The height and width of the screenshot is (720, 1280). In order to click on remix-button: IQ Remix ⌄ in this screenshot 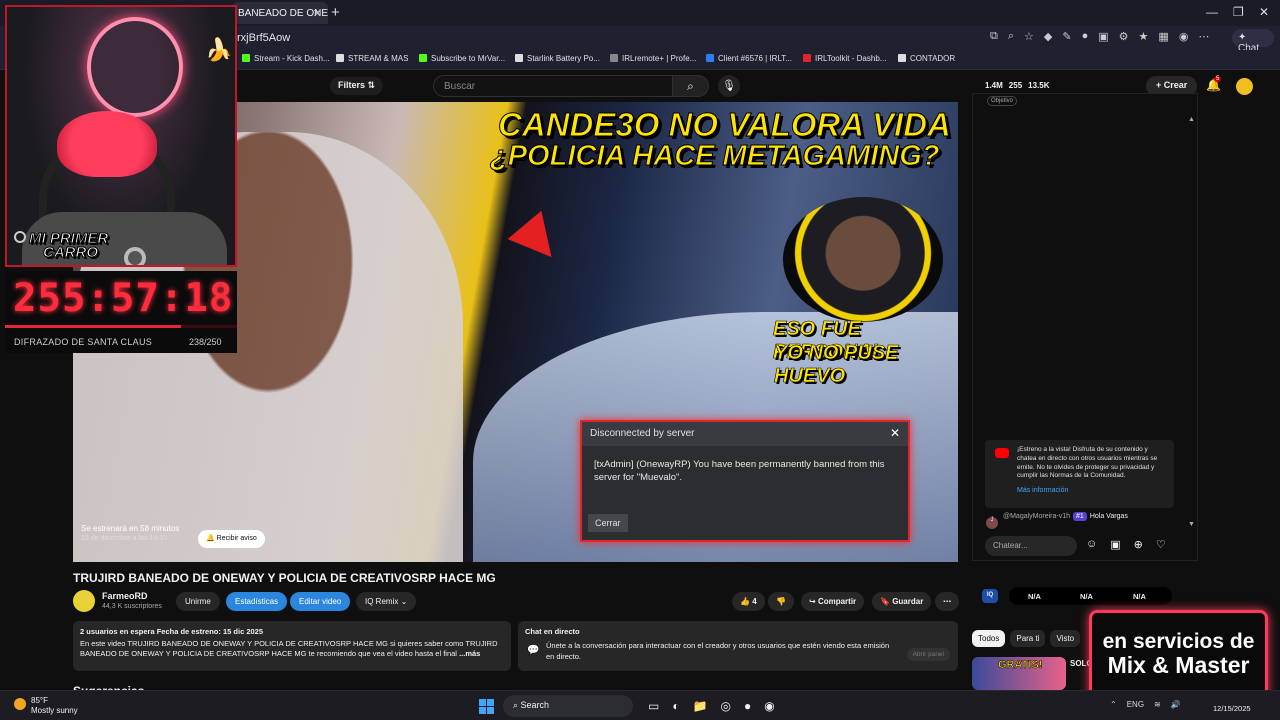, I will do `click(386, 601)`.